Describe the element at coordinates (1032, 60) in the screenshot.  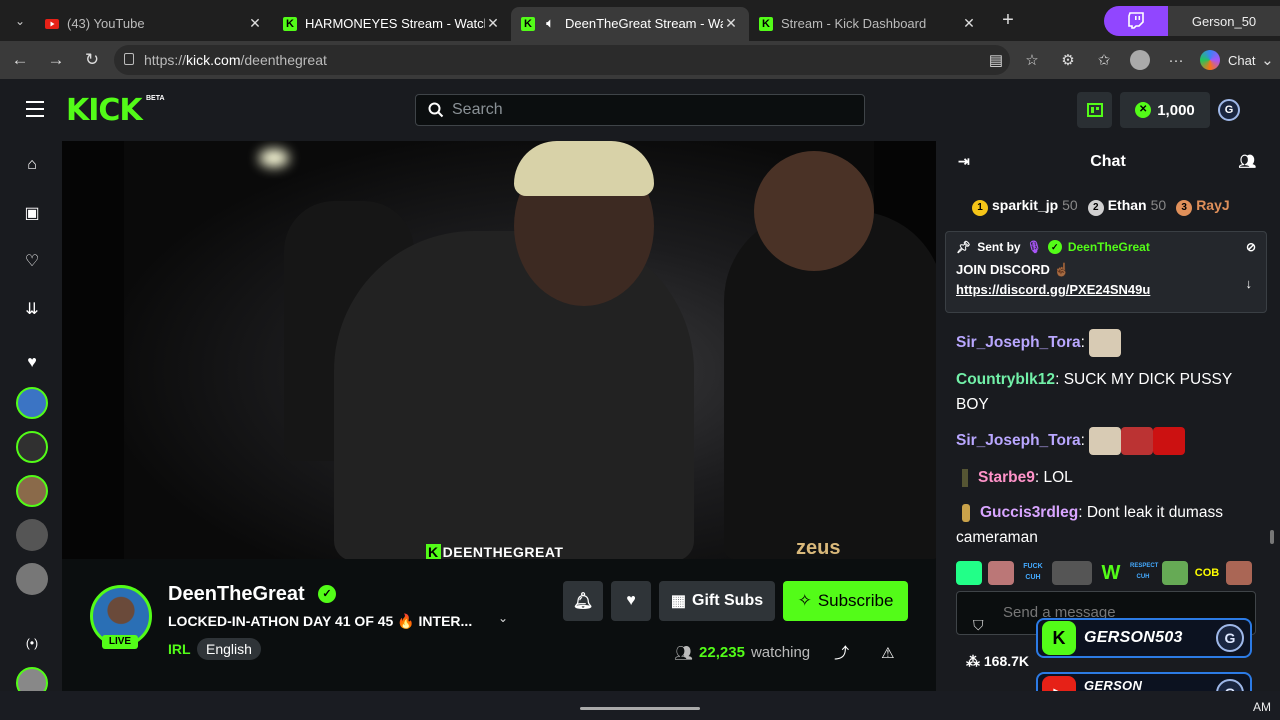
I see `favorite-star-icon: ☆` at that location.